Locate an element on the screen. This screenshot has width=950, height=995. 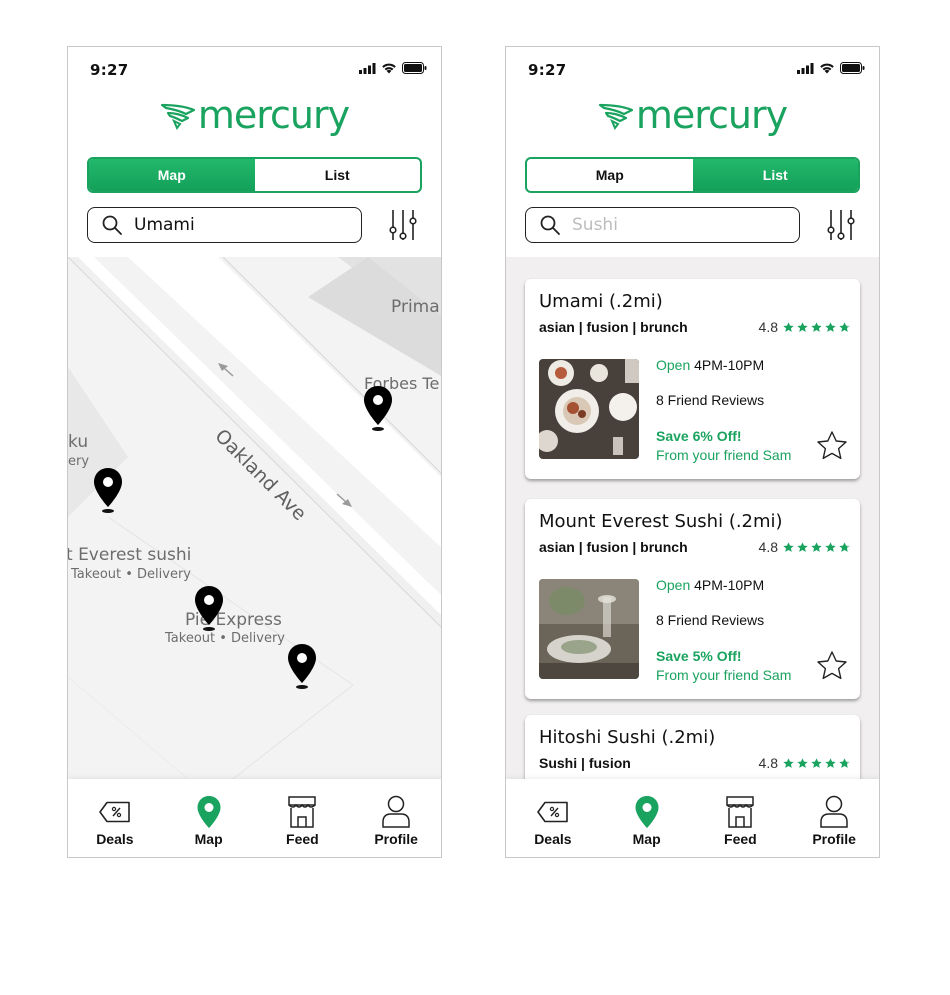
wifi-icon is located at coordinates (389, 68).